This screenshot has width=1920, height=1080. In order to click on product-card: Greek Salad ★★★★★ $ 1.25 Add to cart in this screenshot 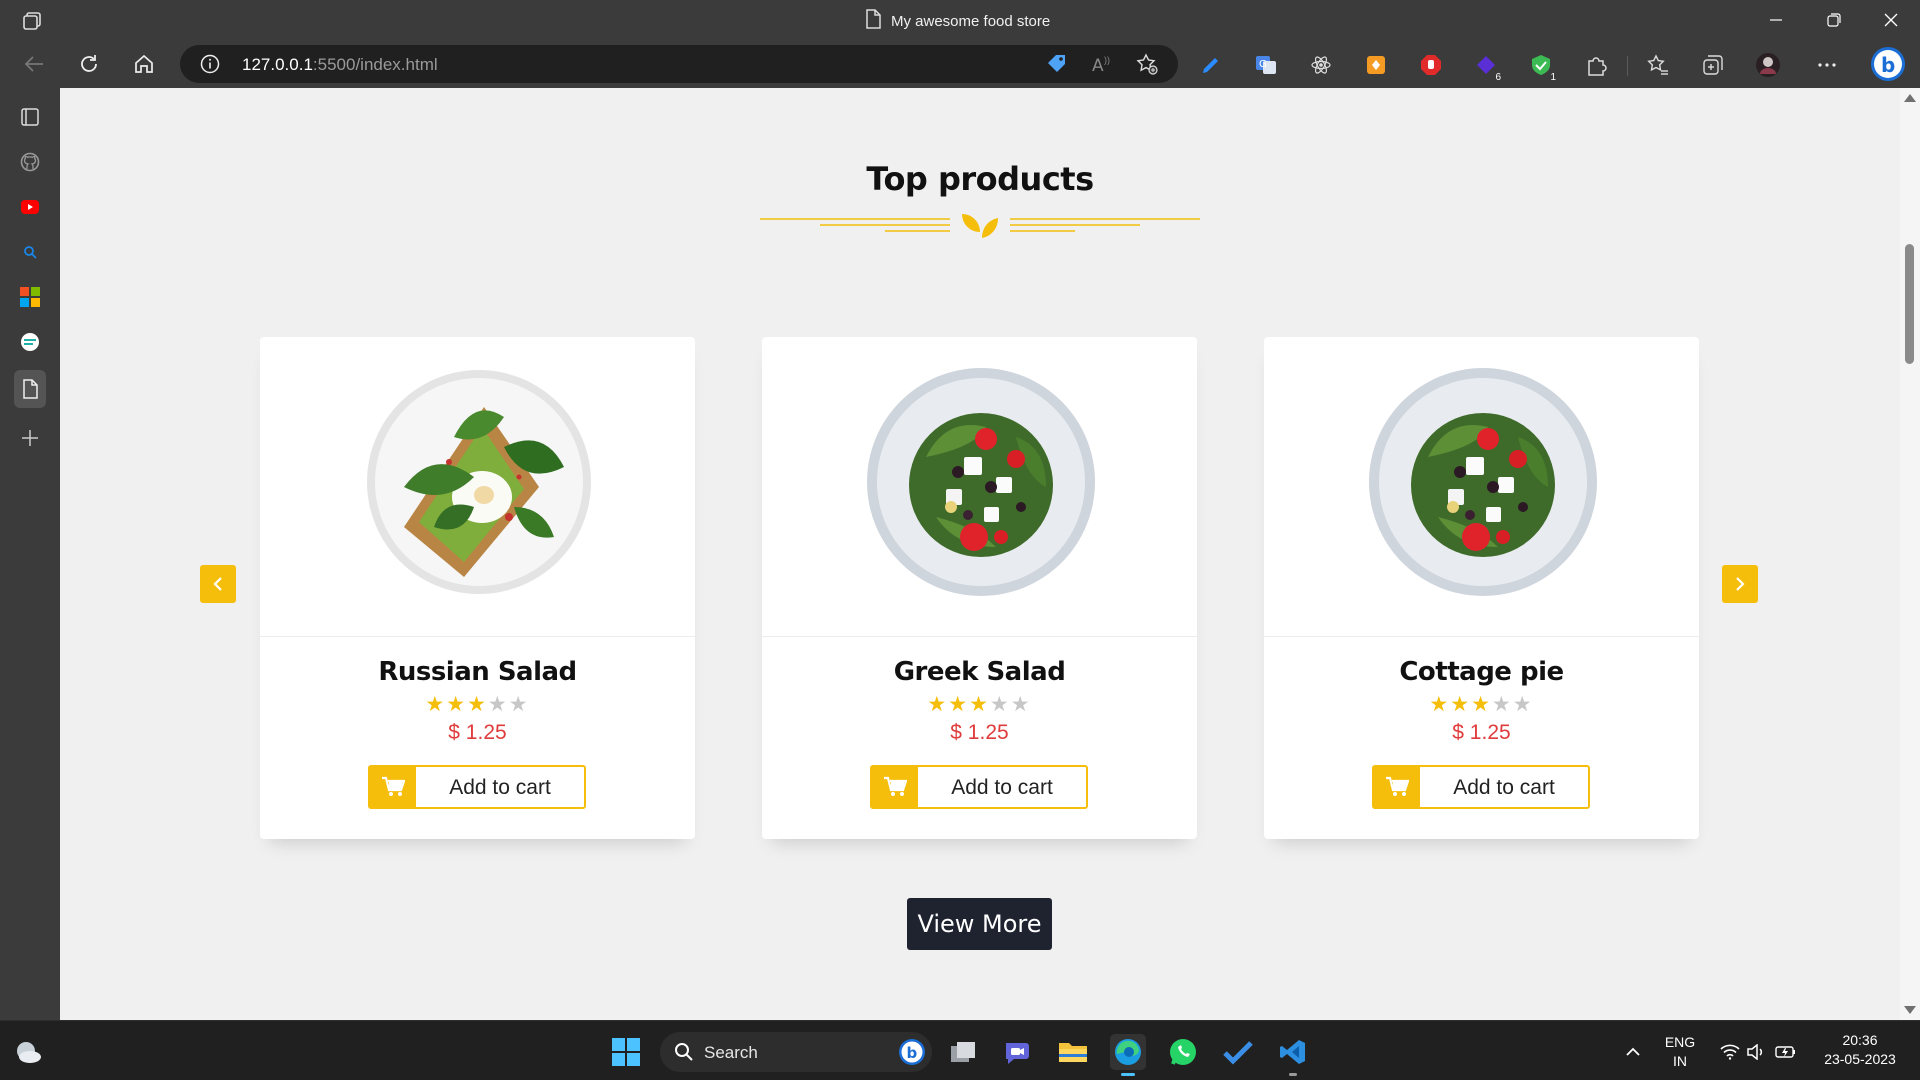, I will do `click(979, 588)`.